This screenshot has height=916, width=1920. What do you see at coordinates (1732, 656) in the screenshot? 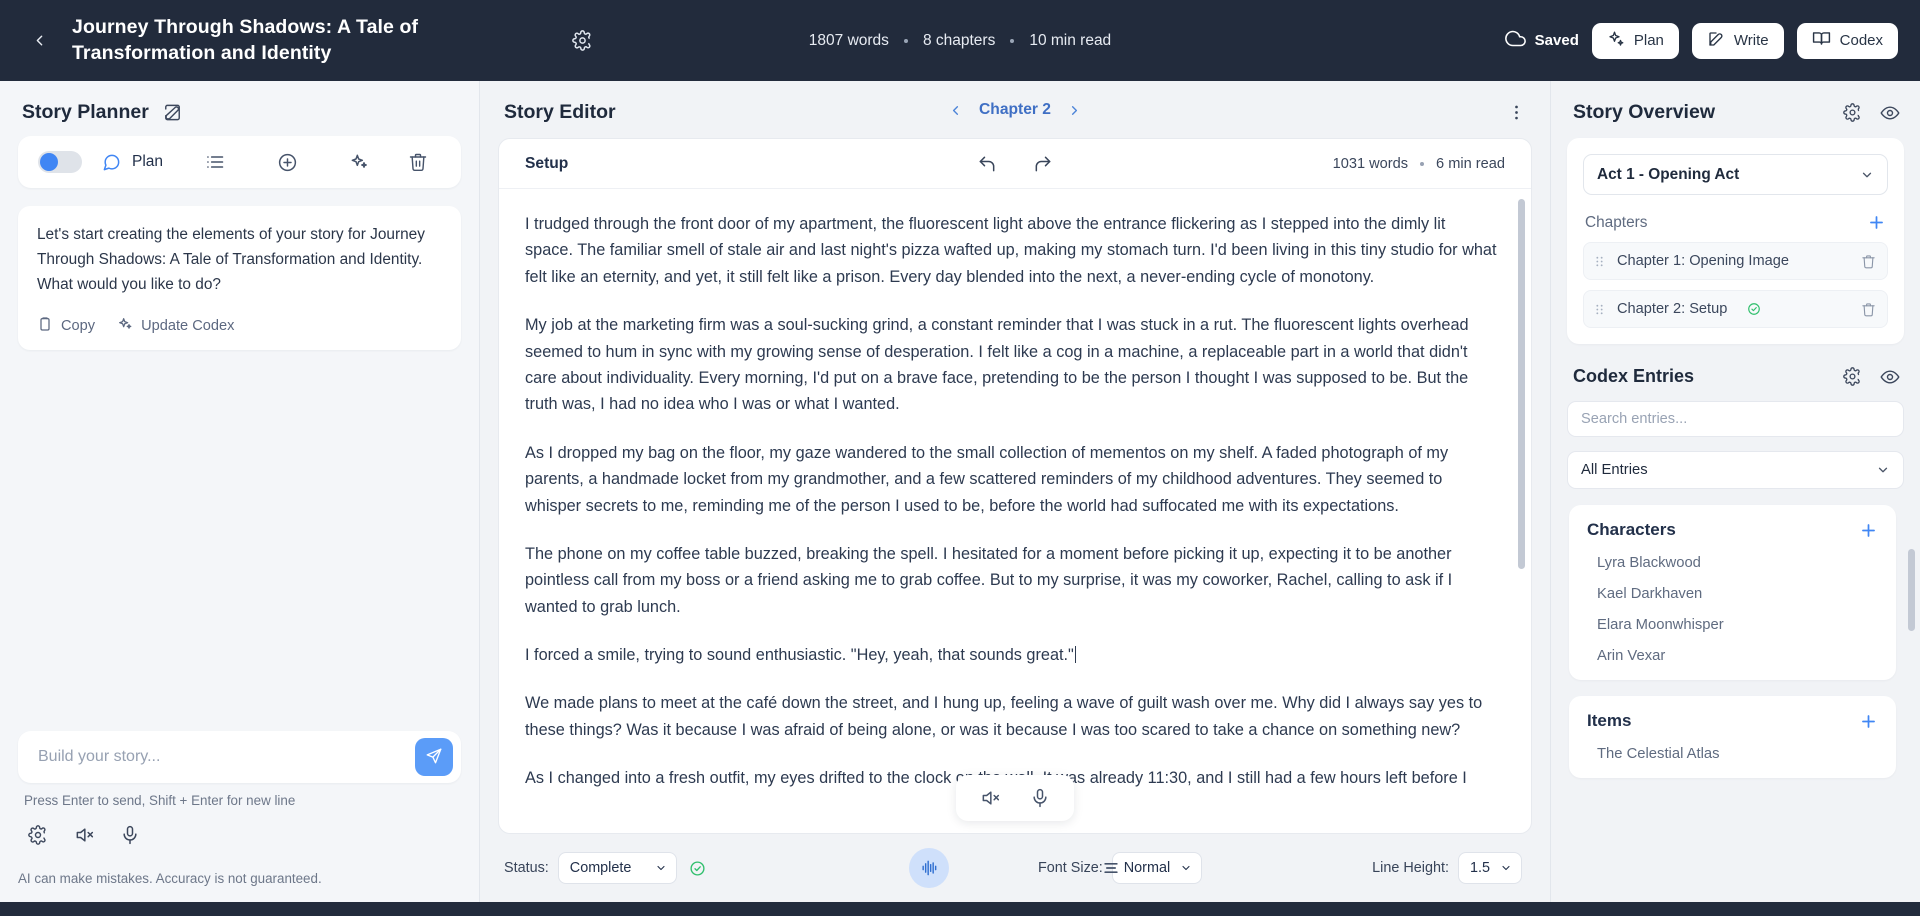
I see `codex-entry: Arin Vexar` at bounding box center [1732, 656].